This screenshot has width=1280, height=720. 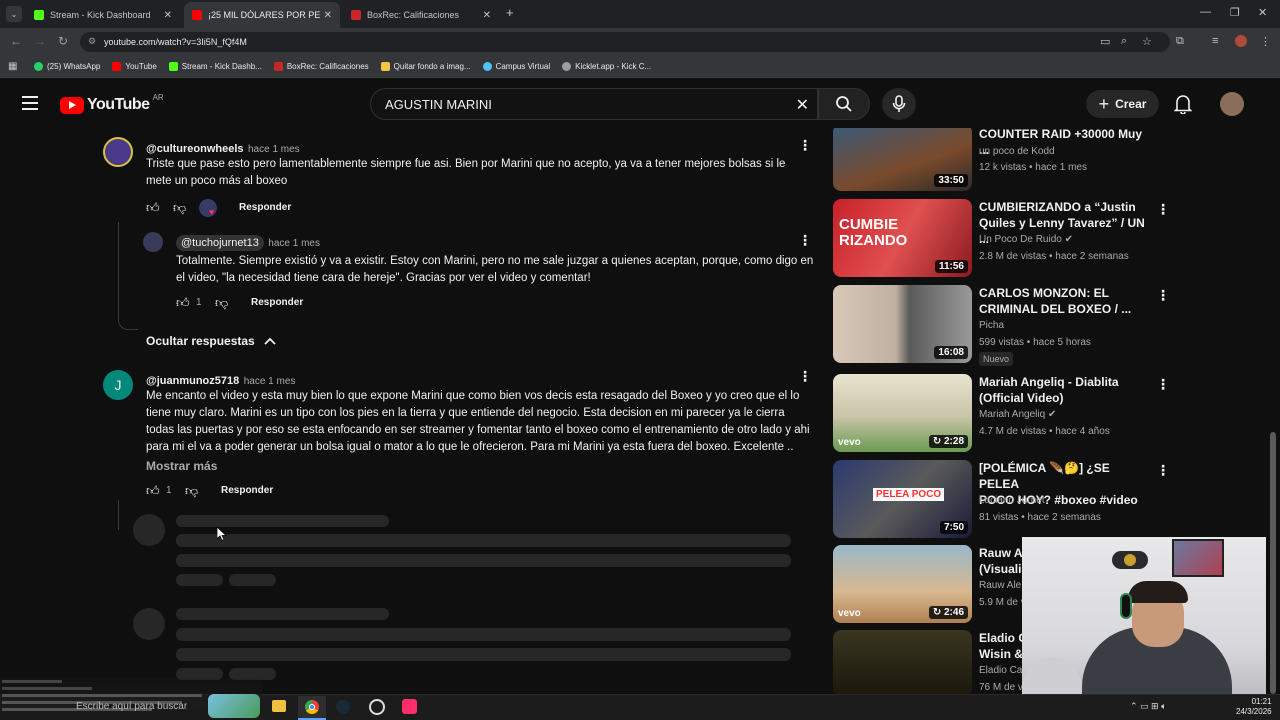 I want to click on cast-icon: ▭, so click(x=1105, y=41).